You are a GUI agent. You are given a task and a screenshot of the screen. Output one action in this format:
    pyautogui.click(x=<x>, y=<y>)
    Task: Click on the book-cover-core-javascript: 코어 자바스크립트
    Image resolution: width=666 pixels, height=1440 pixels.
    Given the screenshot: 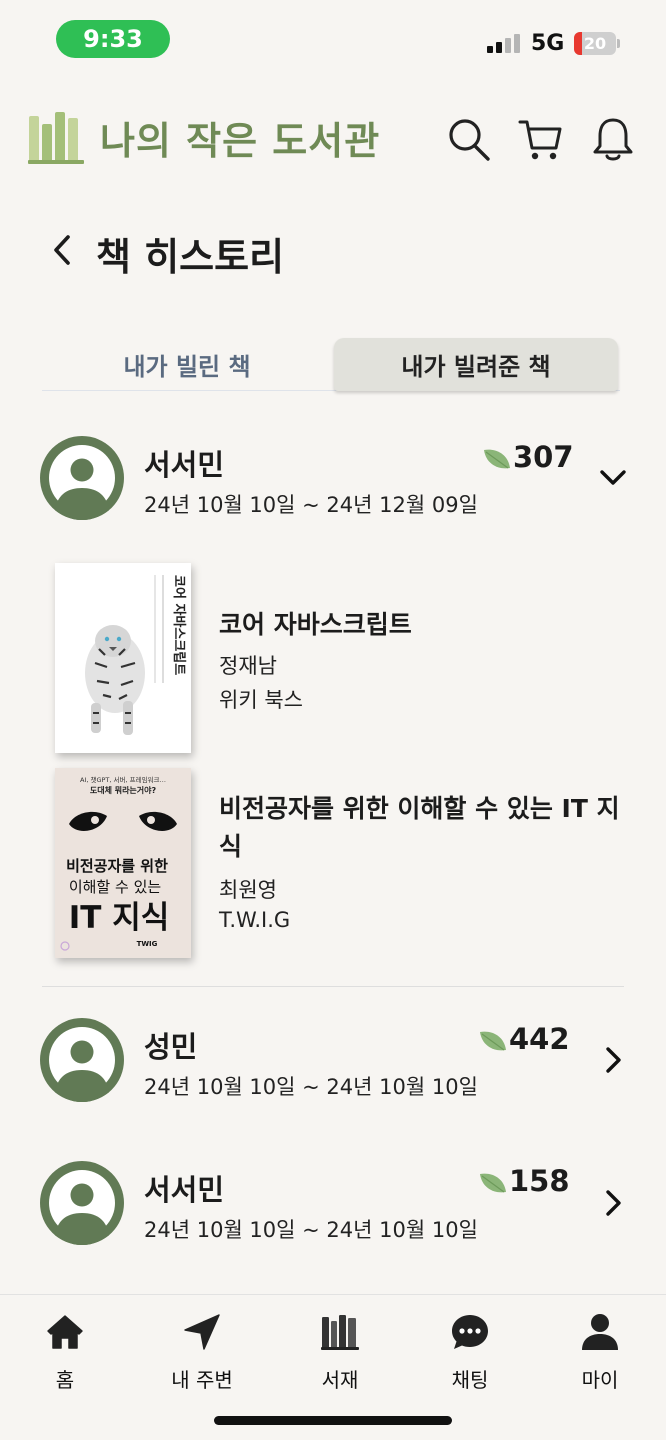 What is the action you would take?
    pyautogui.click(x=123, y=658)
    